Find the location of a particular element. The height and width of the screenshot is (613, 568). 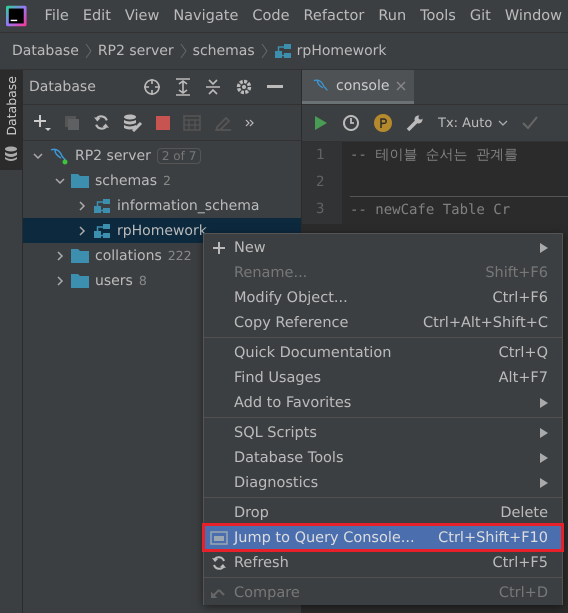

tree-item: schemas 2 is located at coordinates (162, 180).